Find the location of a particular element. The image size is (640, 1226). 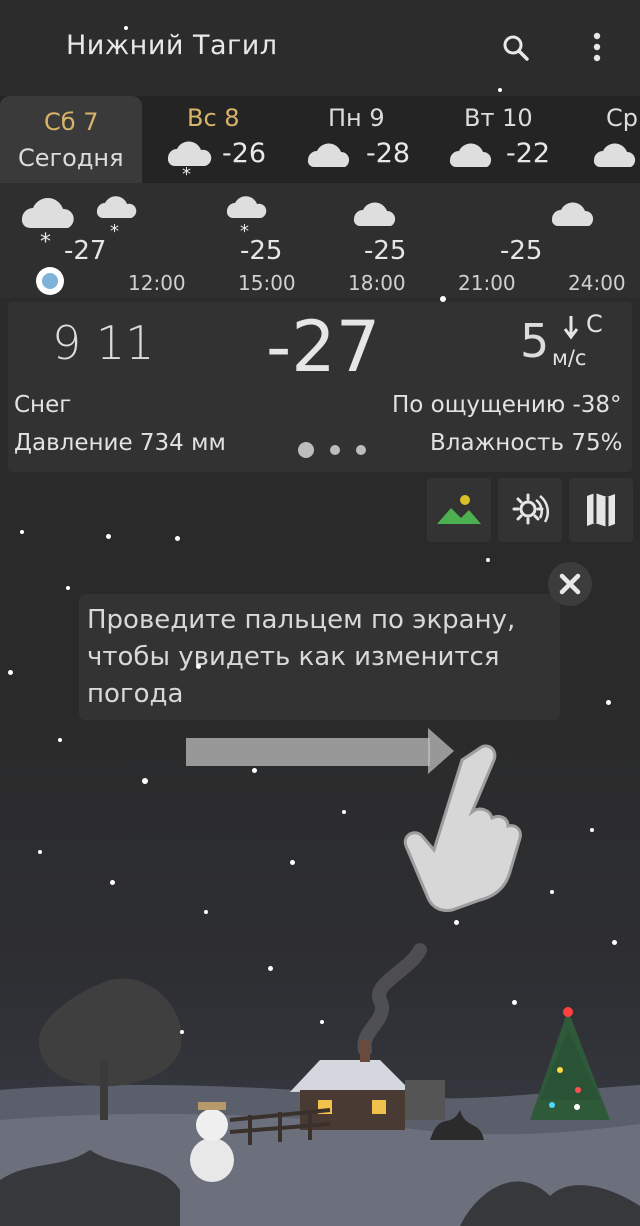

current-temp: -27 is located at coordinates (323, 347).